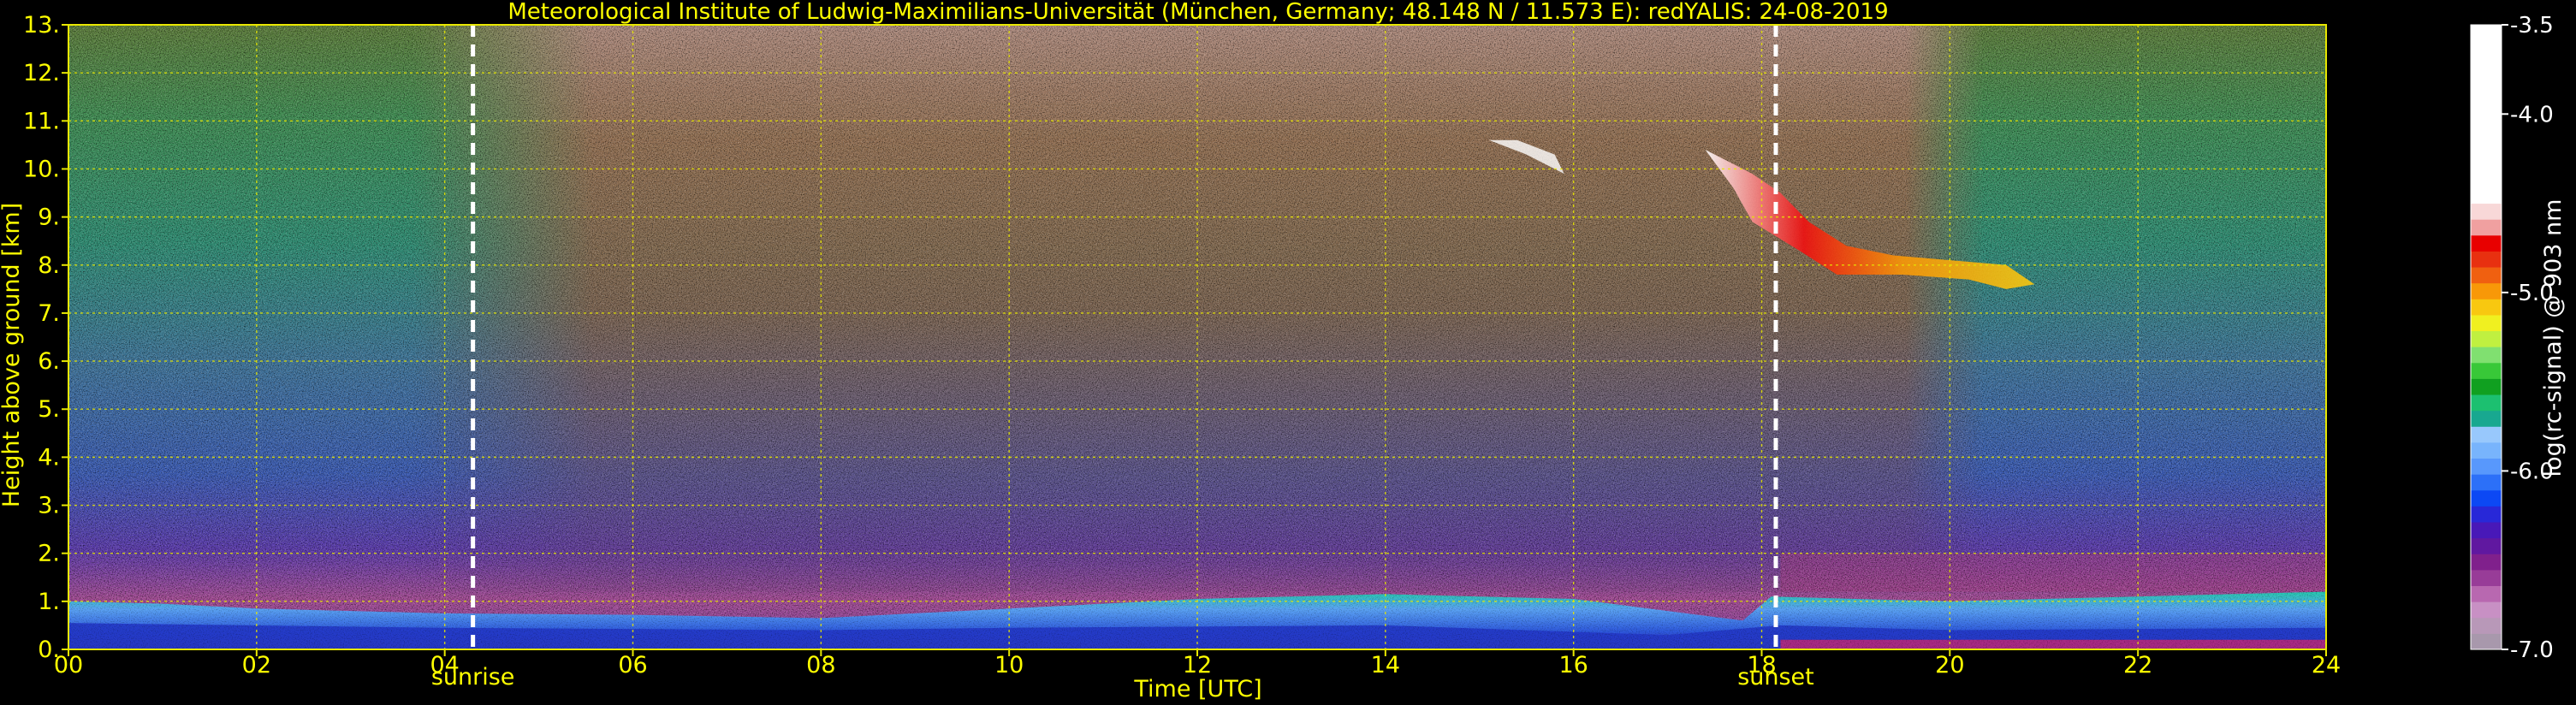  Describe the element at coordinates (49, 265) in the screenshot. I see `y-tick-label-8: 8.` at that location.